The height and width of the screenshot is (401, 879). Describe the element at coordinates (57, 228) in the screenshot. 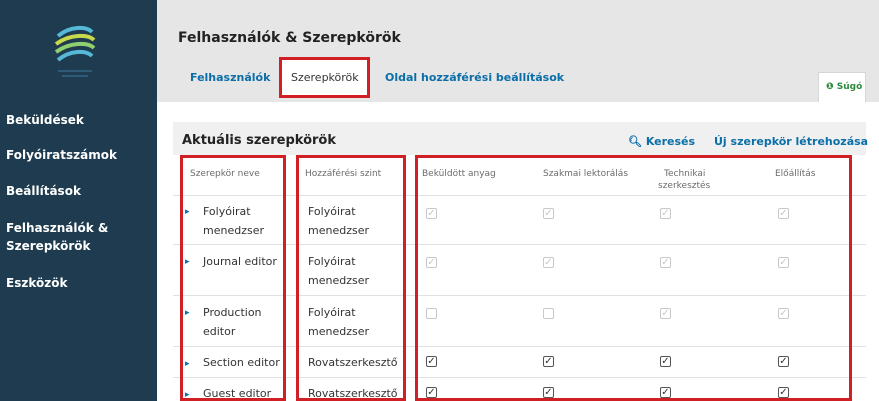

I see `sidebar-item-users-roles-line1: Felhasználók &` at that location.